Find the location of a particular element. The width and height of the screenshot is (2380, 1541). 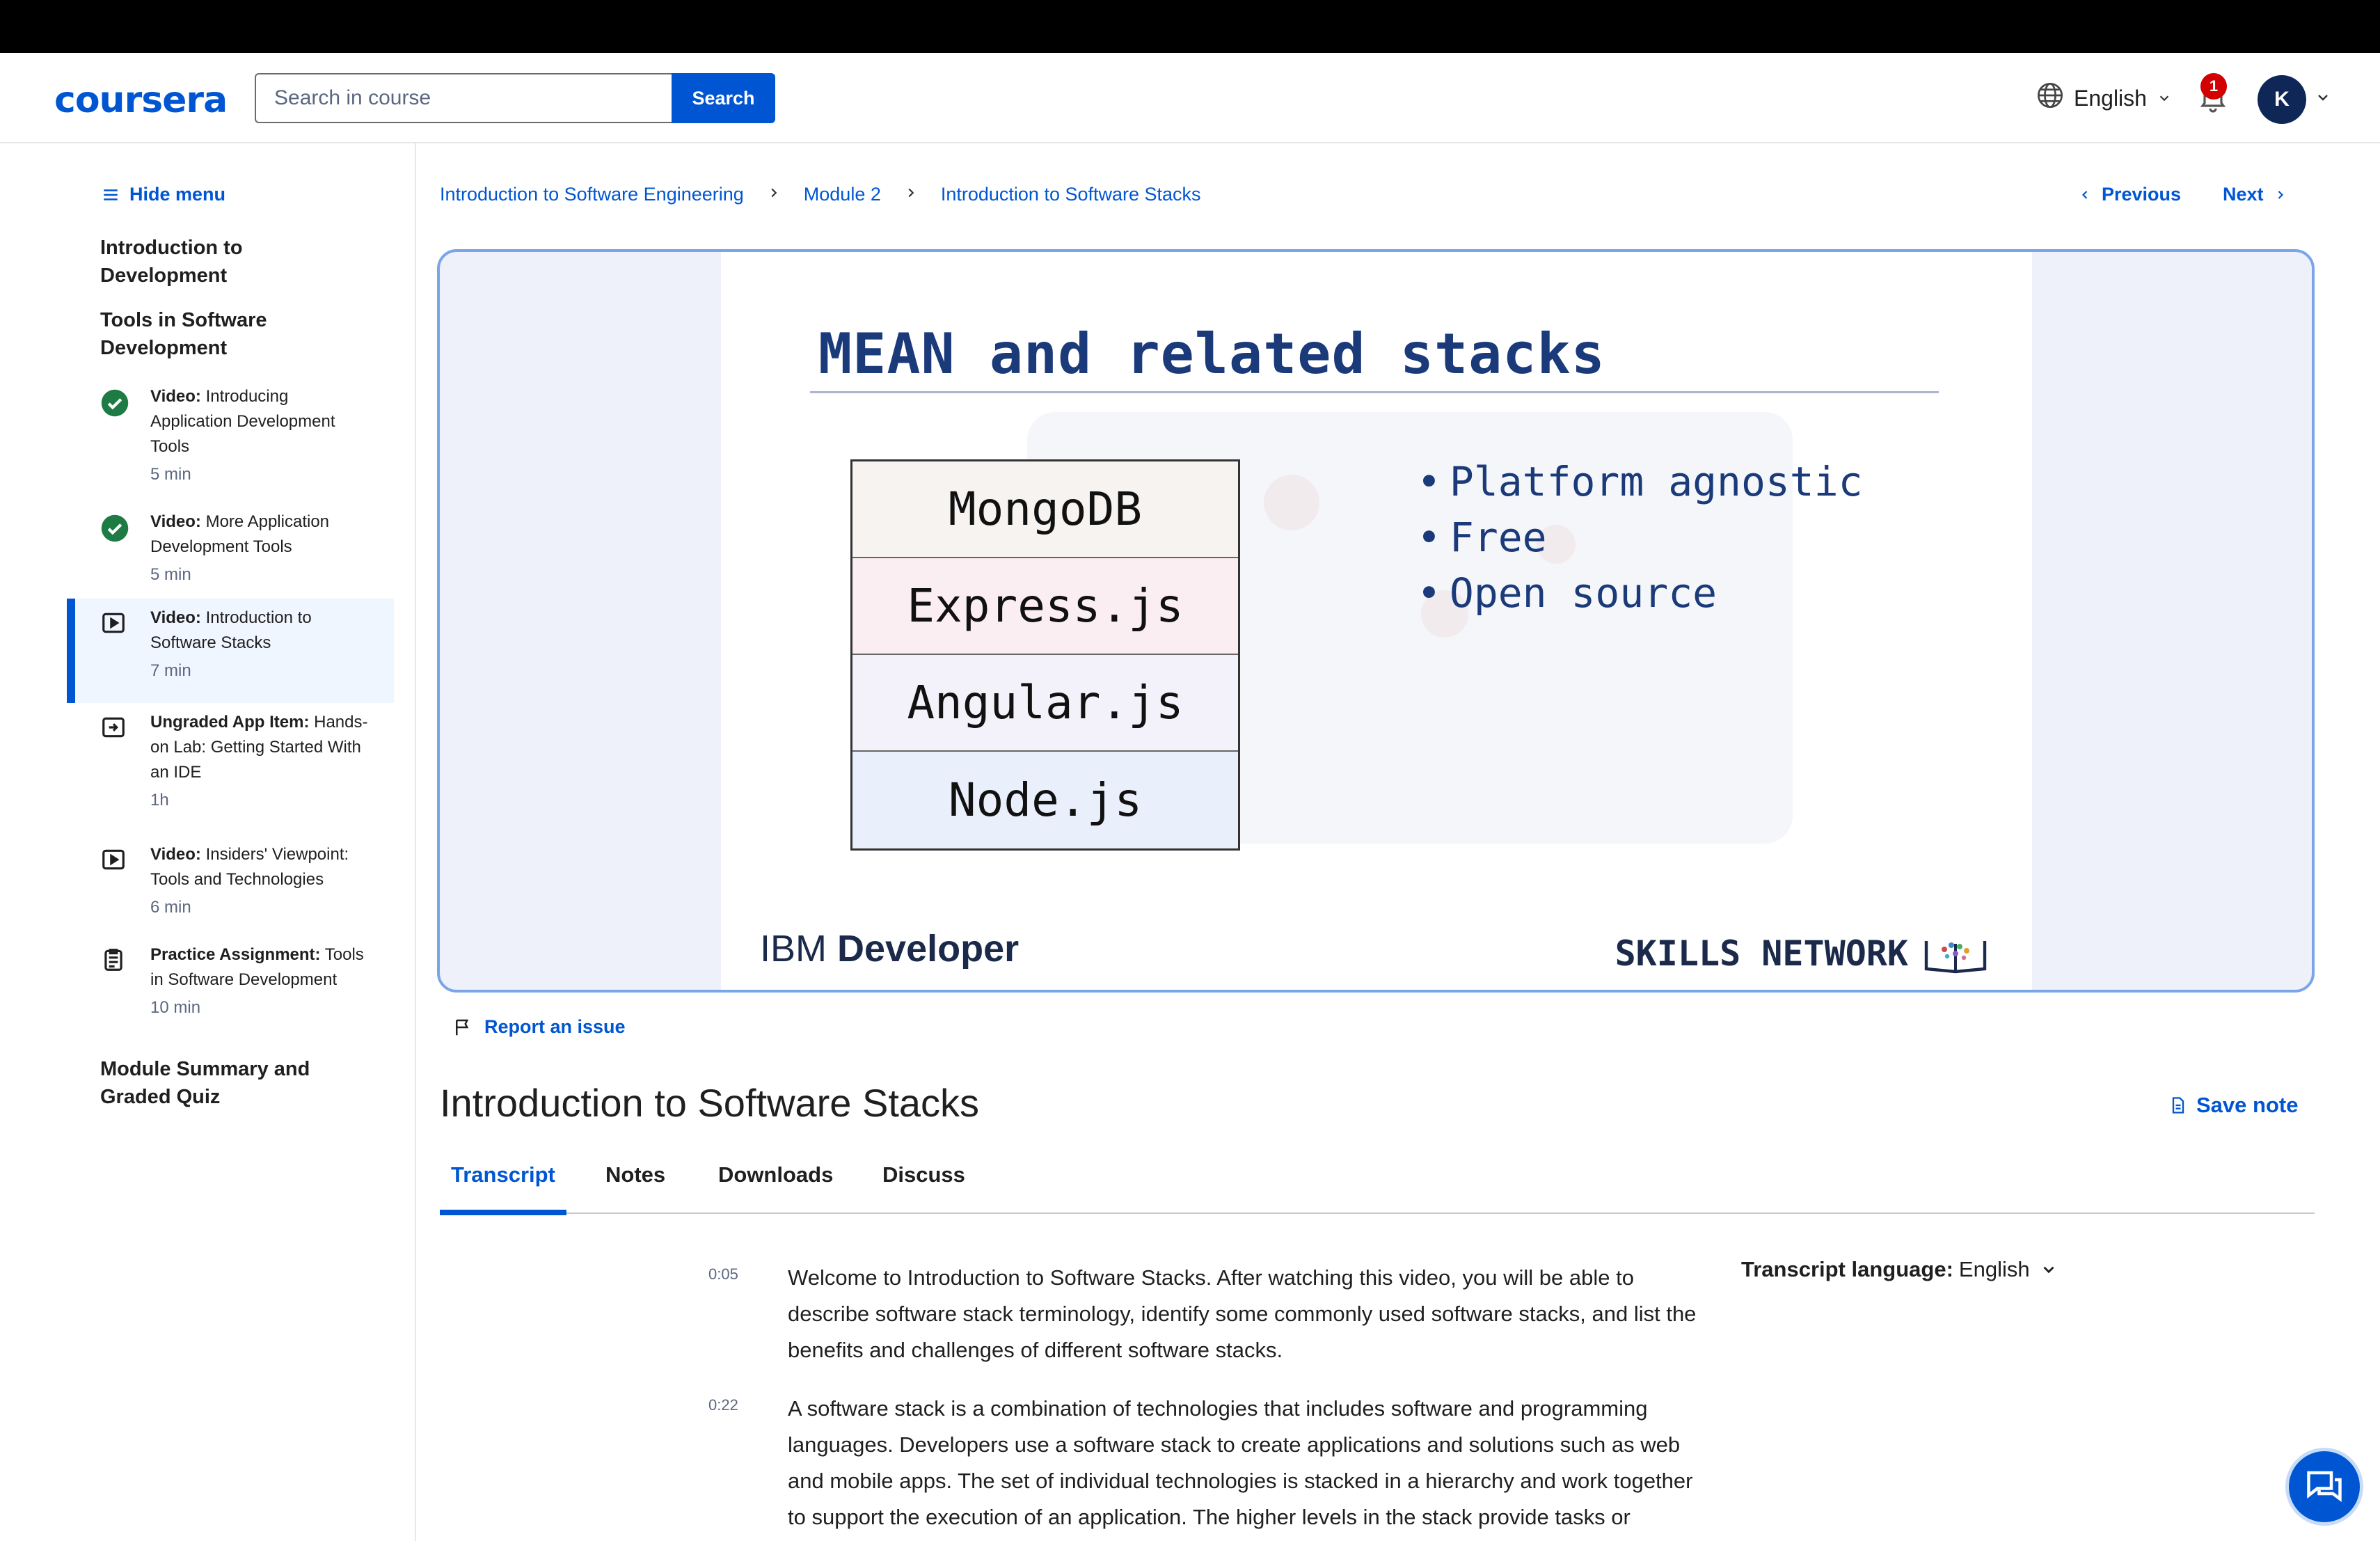

bullet-item: • Platform agnostic is located at coordinates (1640, 481).